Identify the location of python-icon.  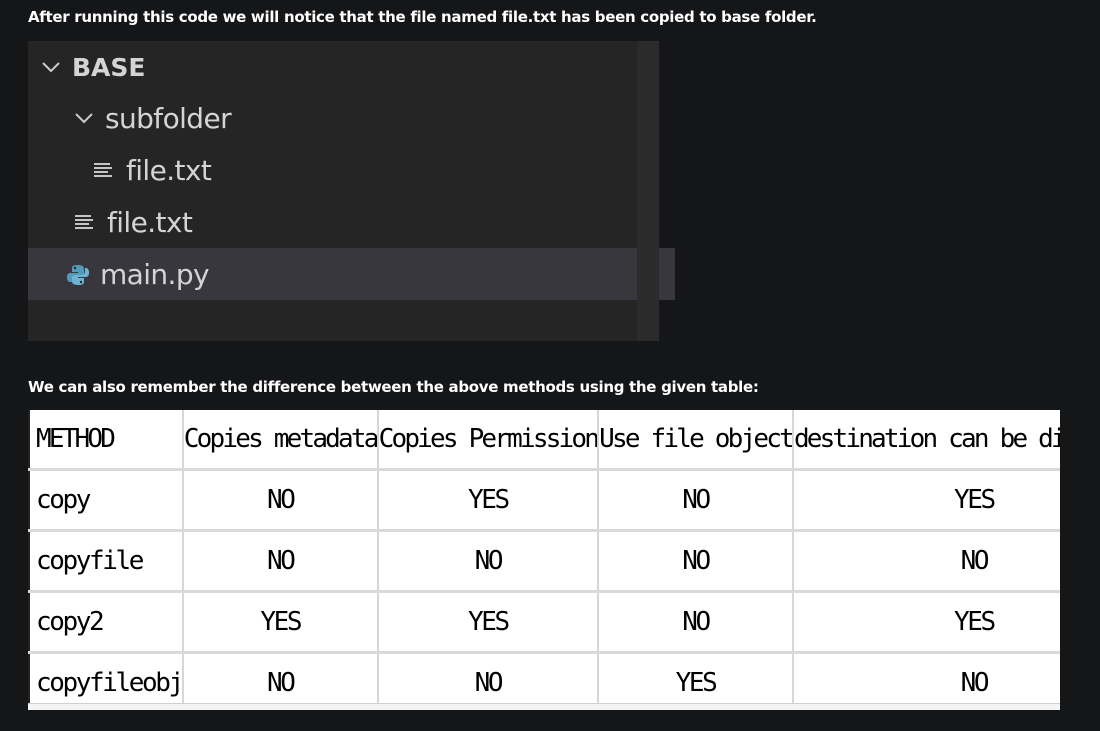
(77, 274).